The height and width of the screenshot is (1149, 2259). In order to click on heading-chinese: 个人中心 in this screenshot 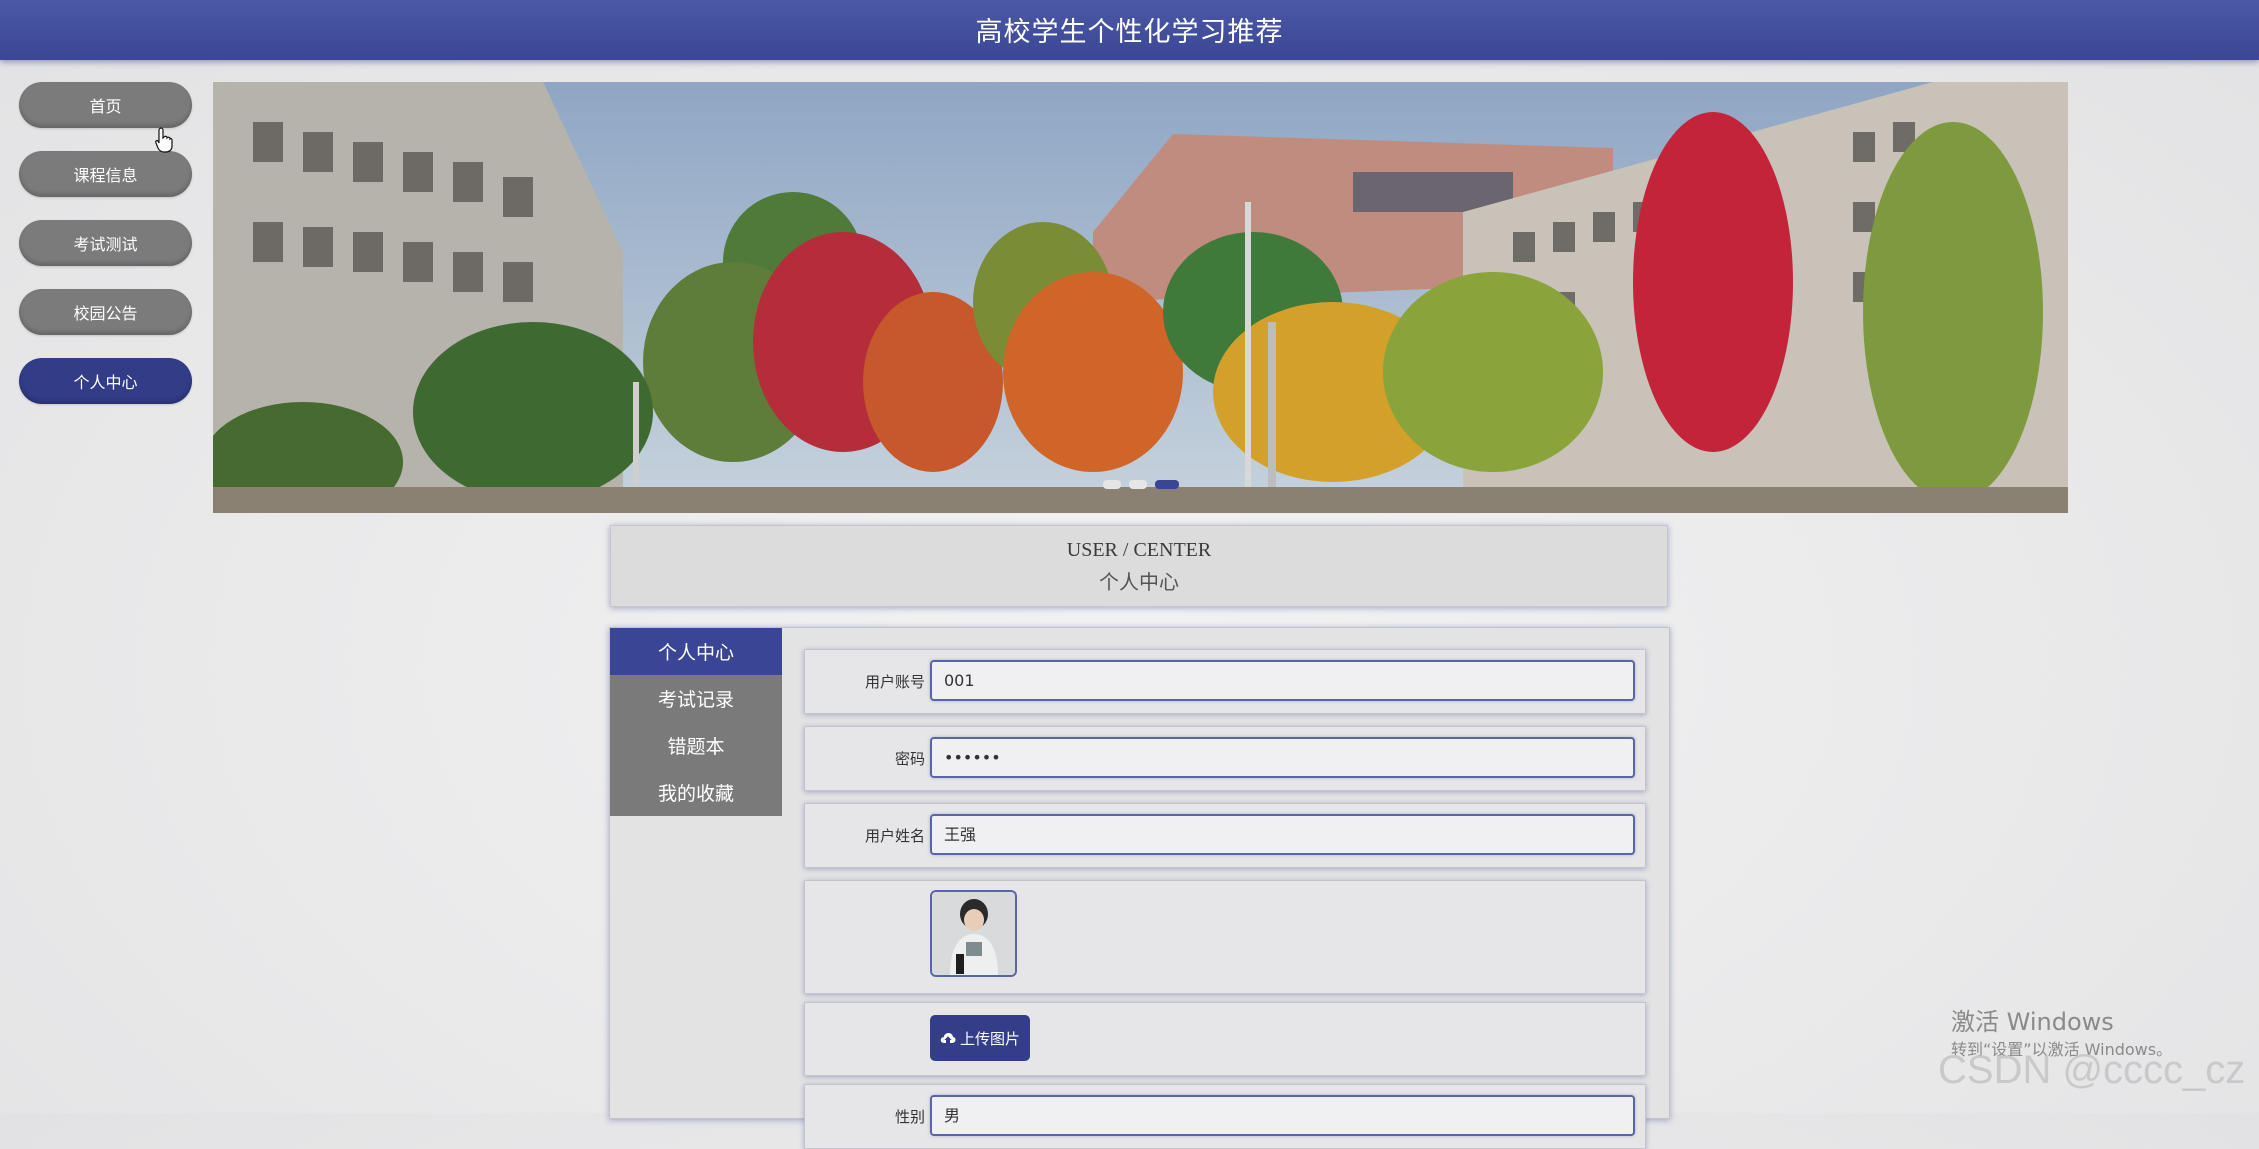, I will do `click(1139, 583)`.